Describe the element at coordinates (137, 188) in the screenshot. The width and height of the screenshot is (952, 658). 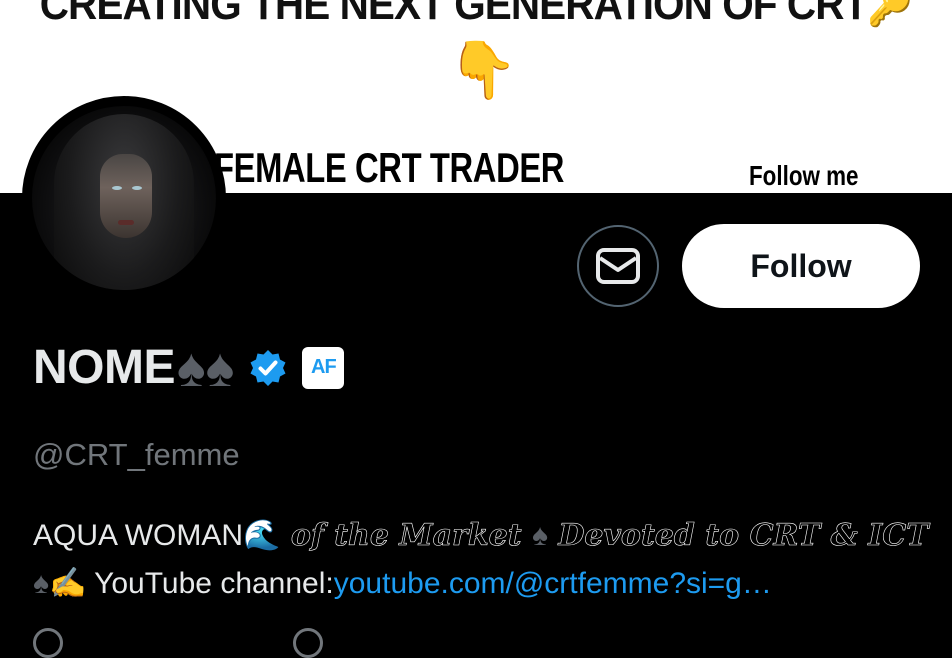
I see `avatar-eye-right` at that location.